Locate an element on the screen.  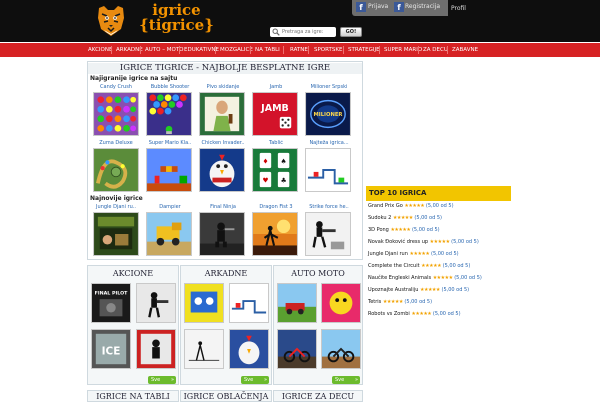
top10-game-name: Complete the Circuit is located at coordinates (394, 266).